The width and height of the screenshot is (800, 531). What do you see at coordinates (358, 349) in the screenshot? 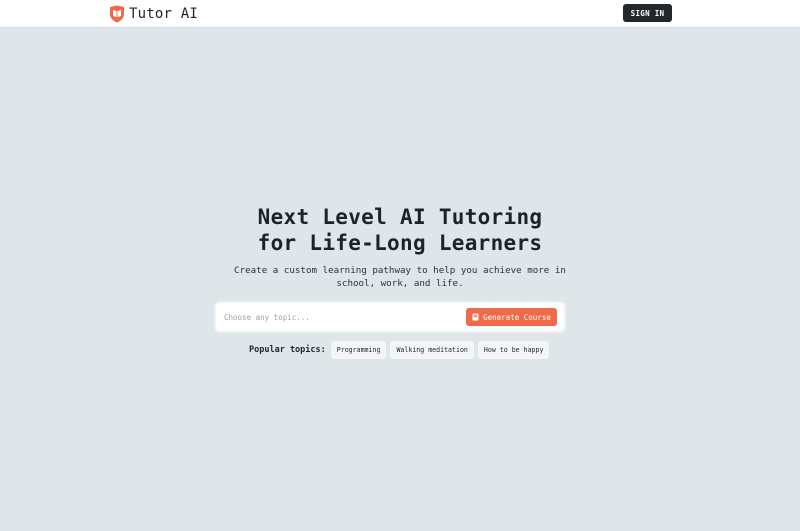
I see `topic-chip-programming: Programming` at bounding box center [358, 349].